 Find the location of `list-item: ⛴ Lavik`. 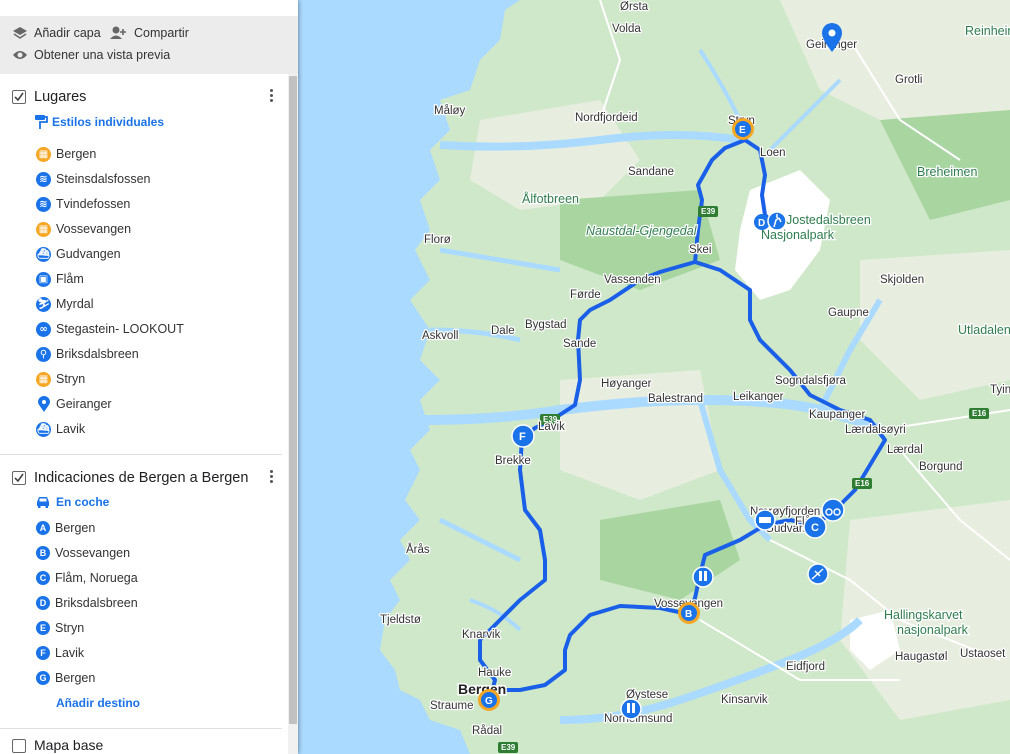

list-item: ⛴ Lavik is located at coordinates (60, 429).